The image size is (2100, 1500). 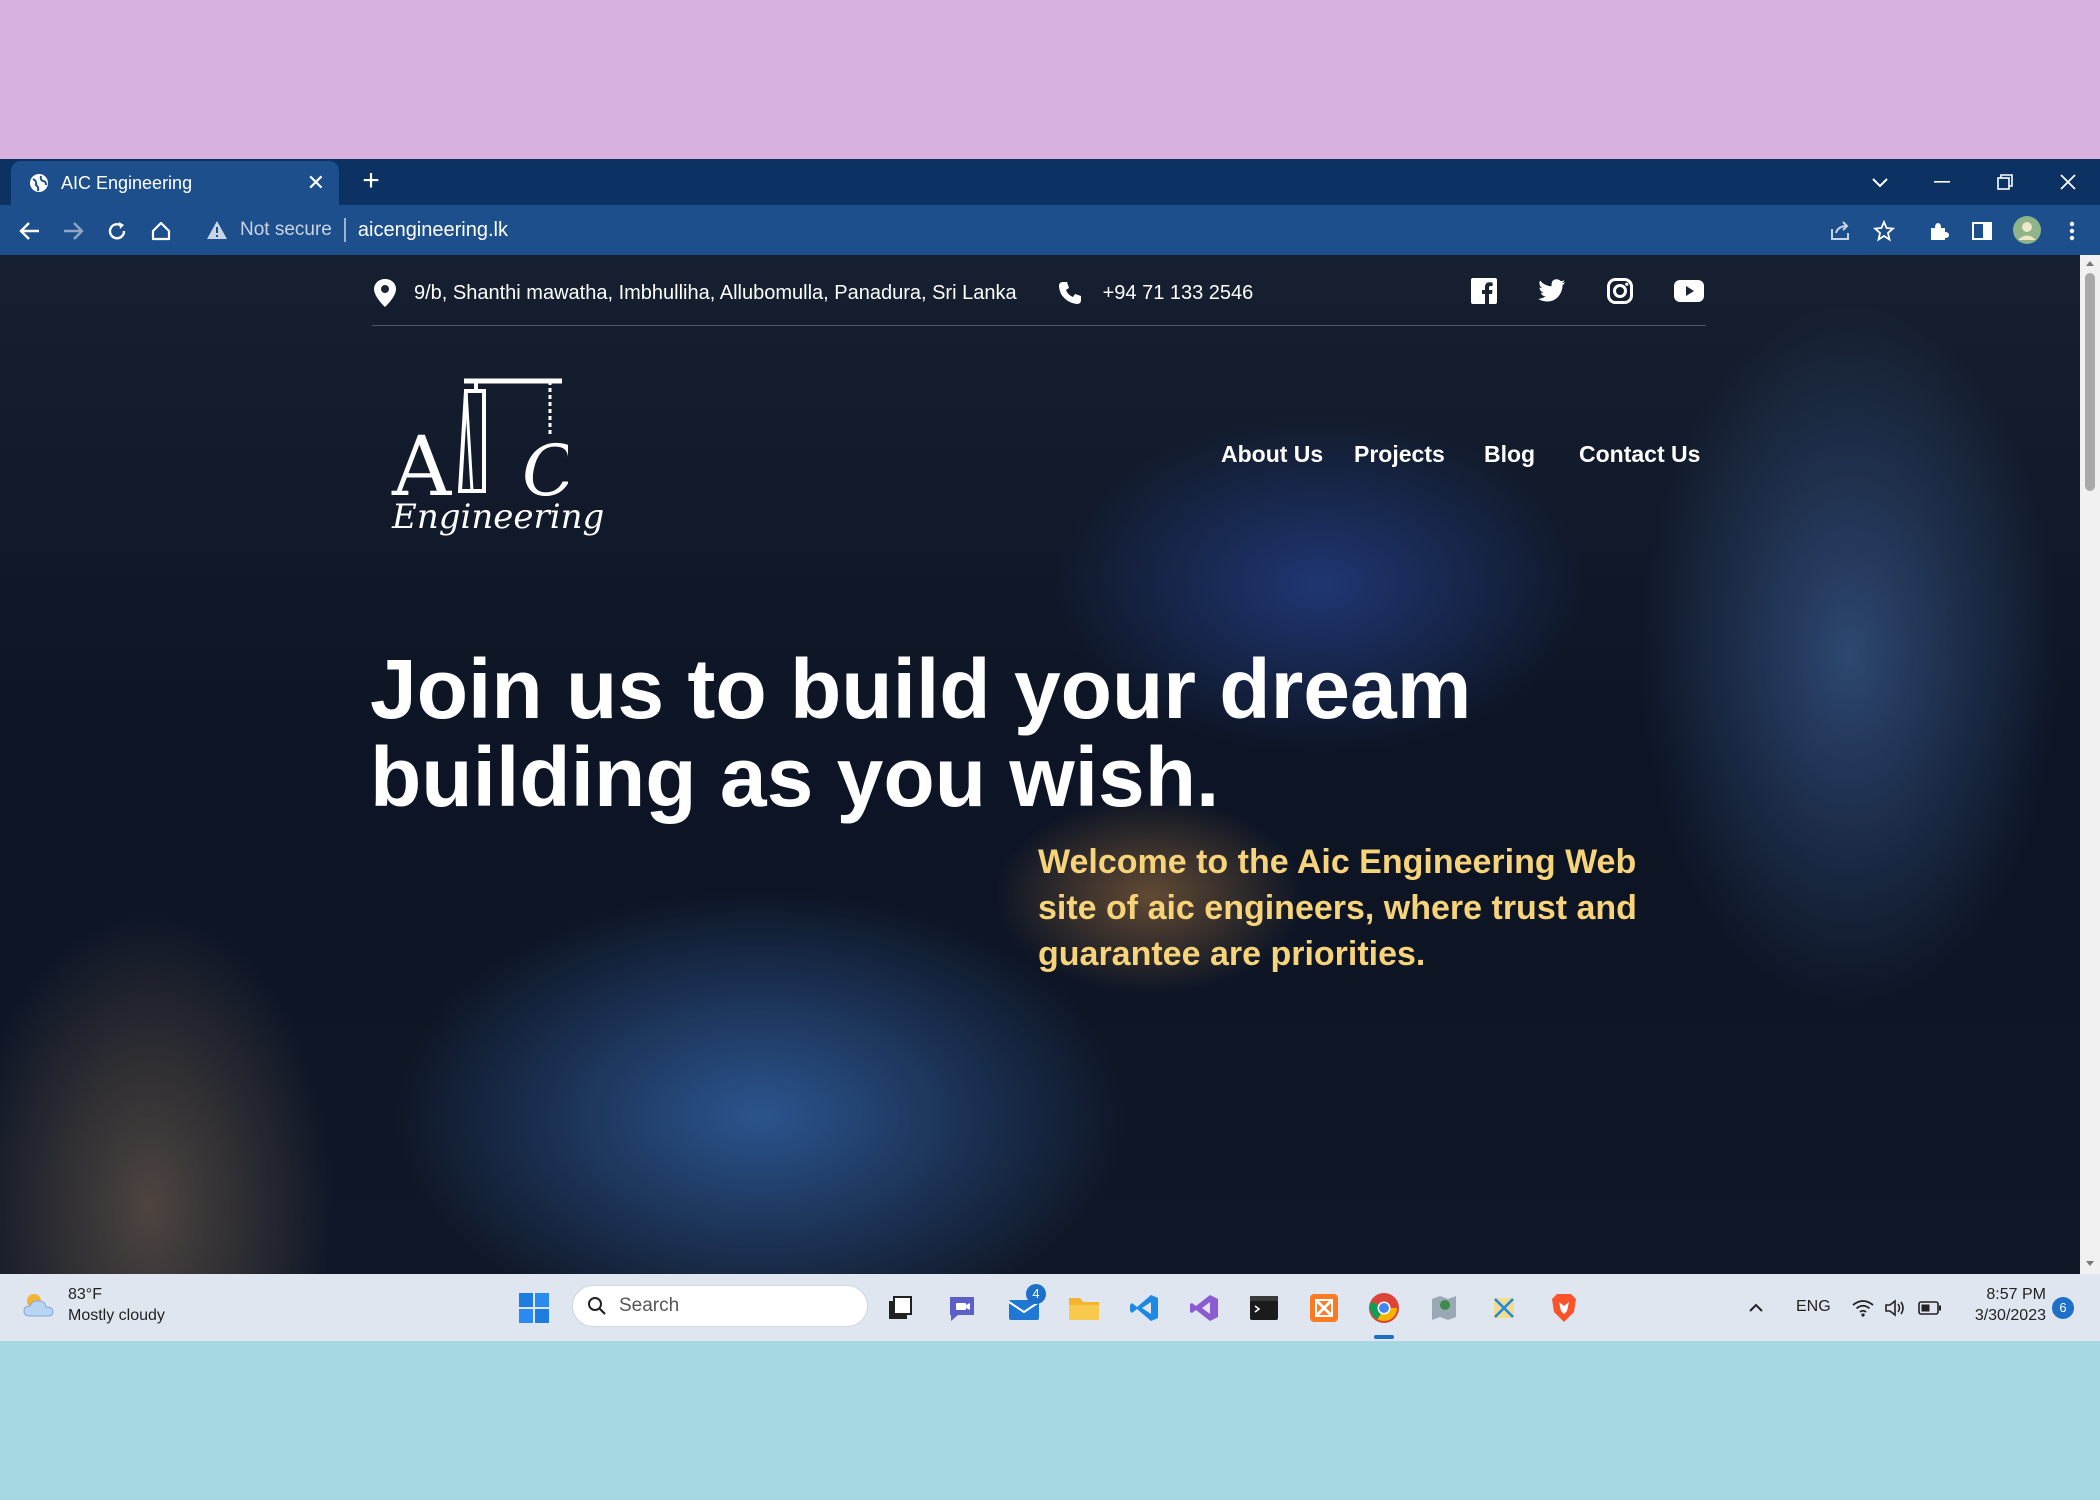 What do you see at coordinates (1384, 1308) in the screenshot?
I see `chrome-icon` at bounding box center [1384, 1308].